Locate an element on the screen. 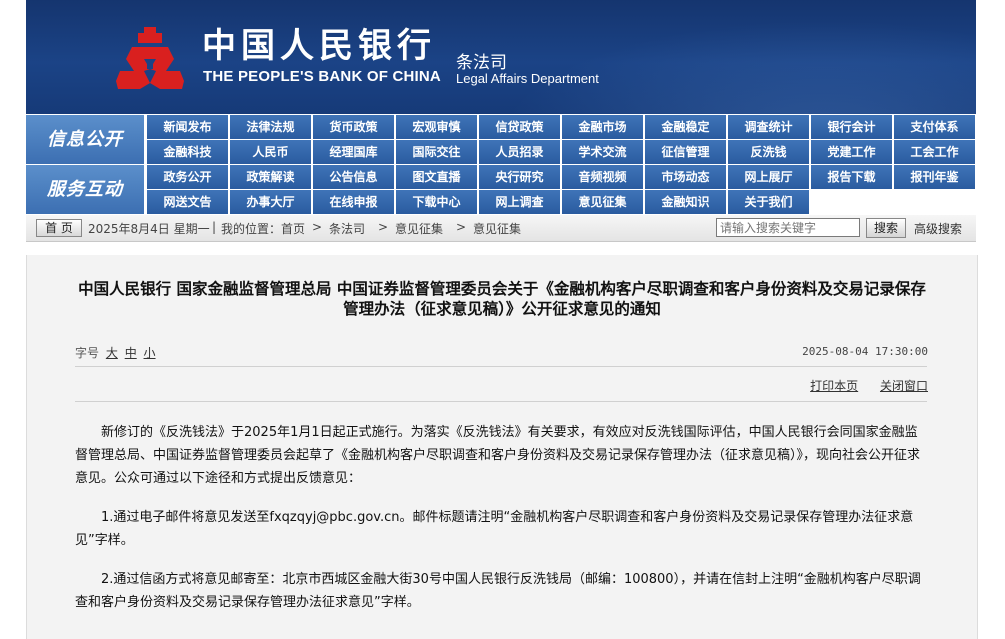  nav-item-service-bottom-4: 网上调查 is located at coordinates (519, 202).